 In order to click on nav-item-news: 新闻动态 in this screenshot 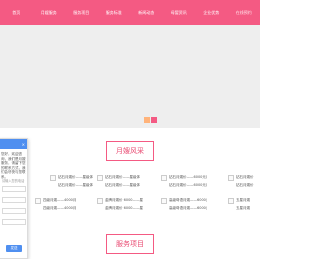, I will do `click(146, 13)`.